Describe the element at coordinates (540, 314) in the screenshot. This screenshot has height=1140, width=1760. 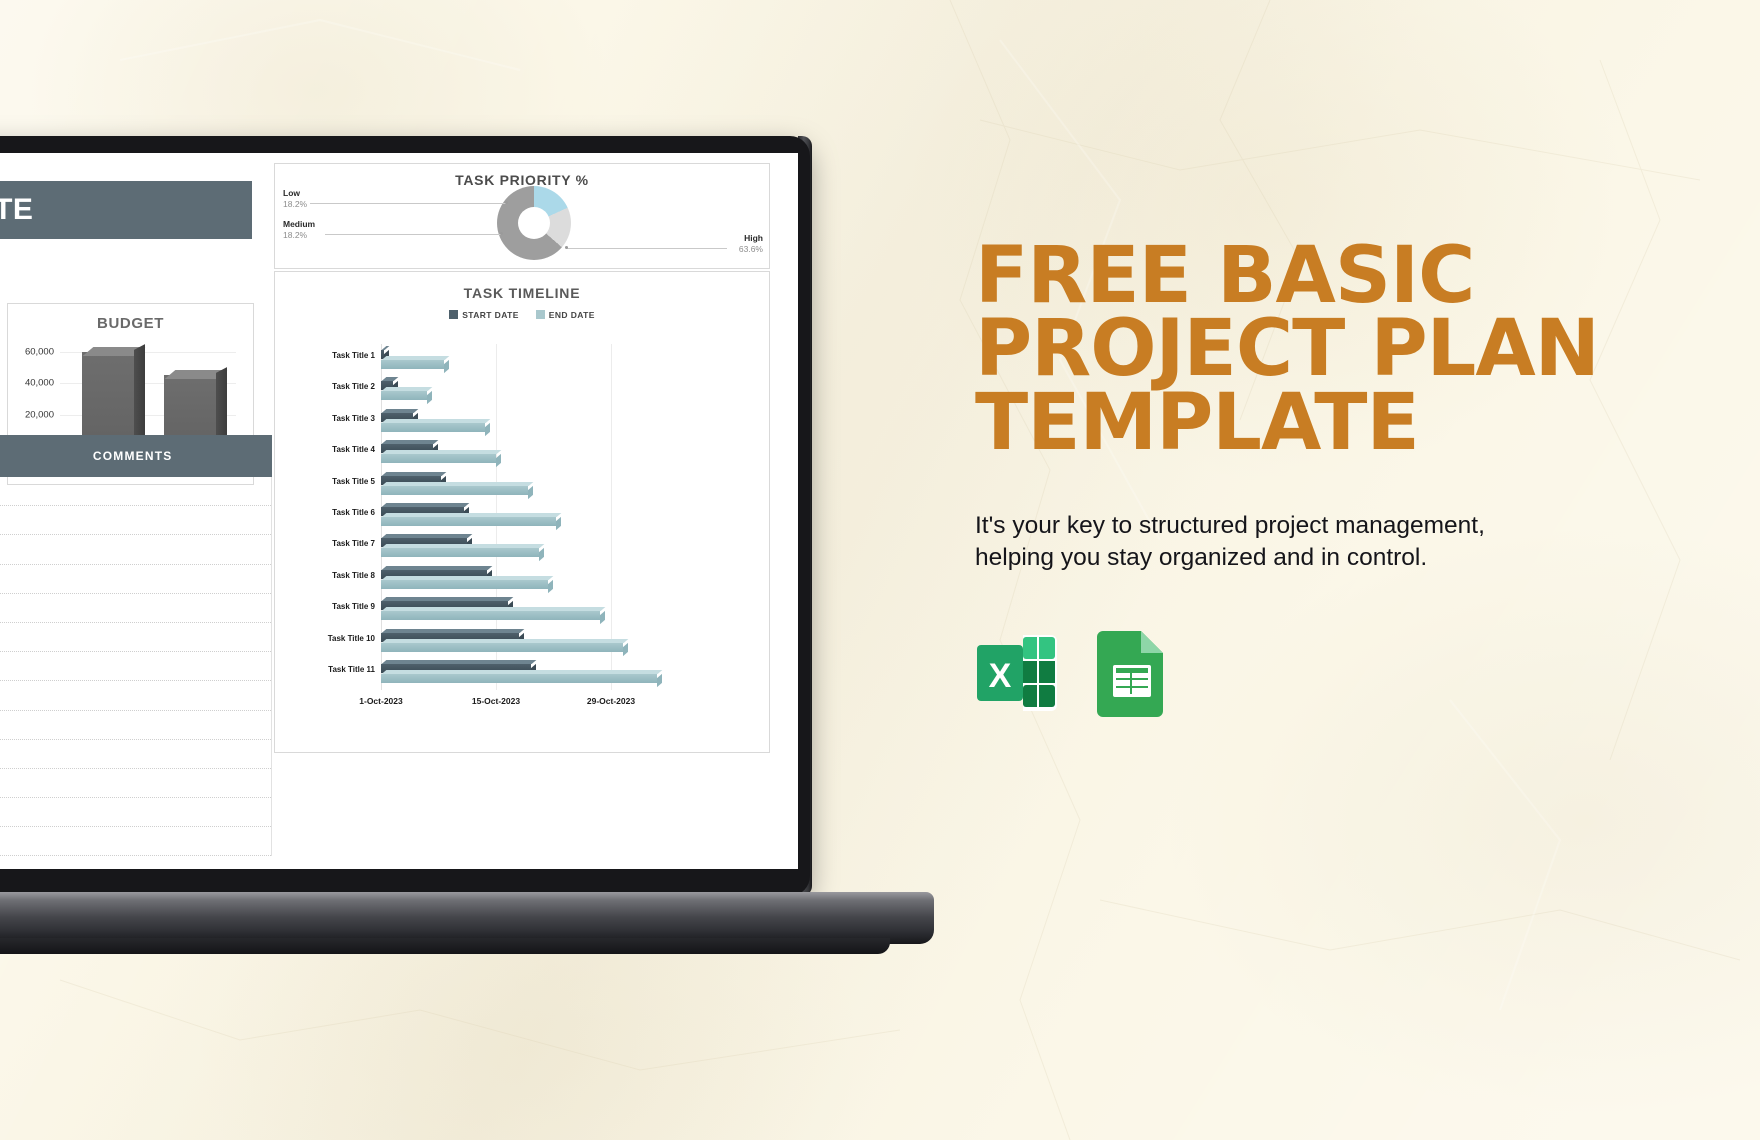
I see `legend-swatch-end-date` at that location.